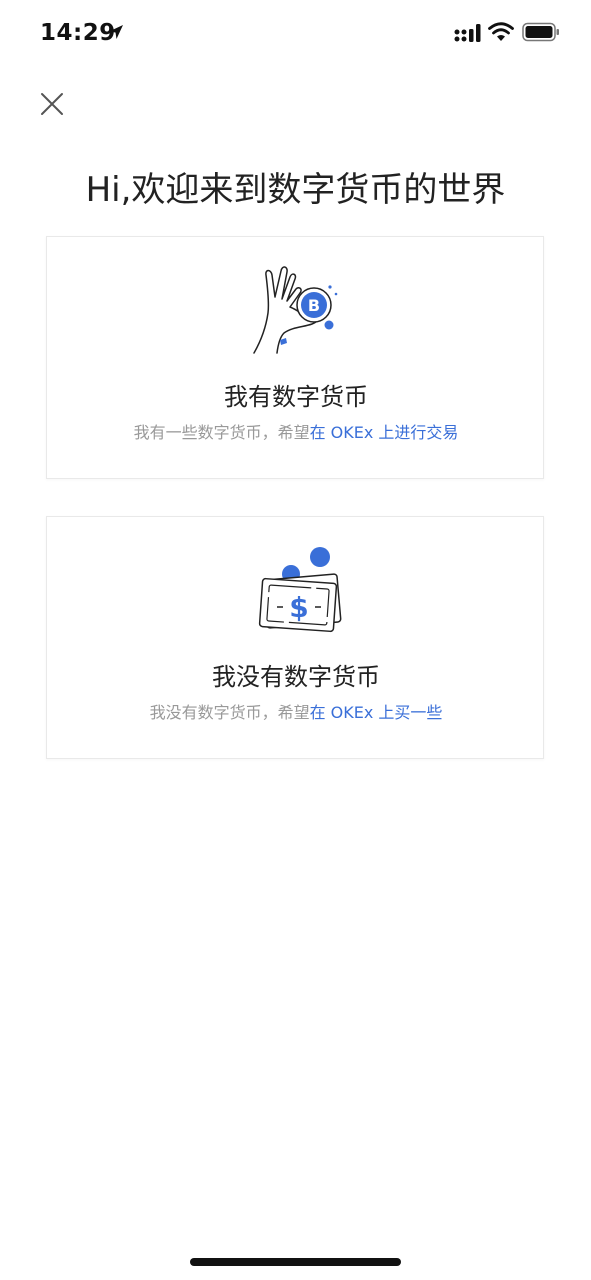 The width and height of the screenshot is (591, 1280). Describe the element at coordinates (52, 104) in the screenshot. I see `close-icon` at that location.